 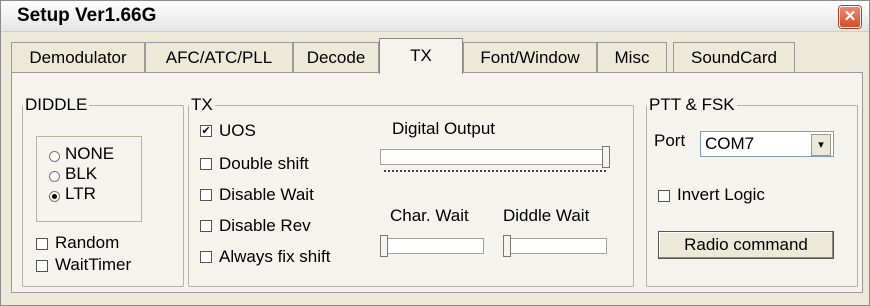 I want to click on port-select: COM7 ▾, so click(x=767, y=144).